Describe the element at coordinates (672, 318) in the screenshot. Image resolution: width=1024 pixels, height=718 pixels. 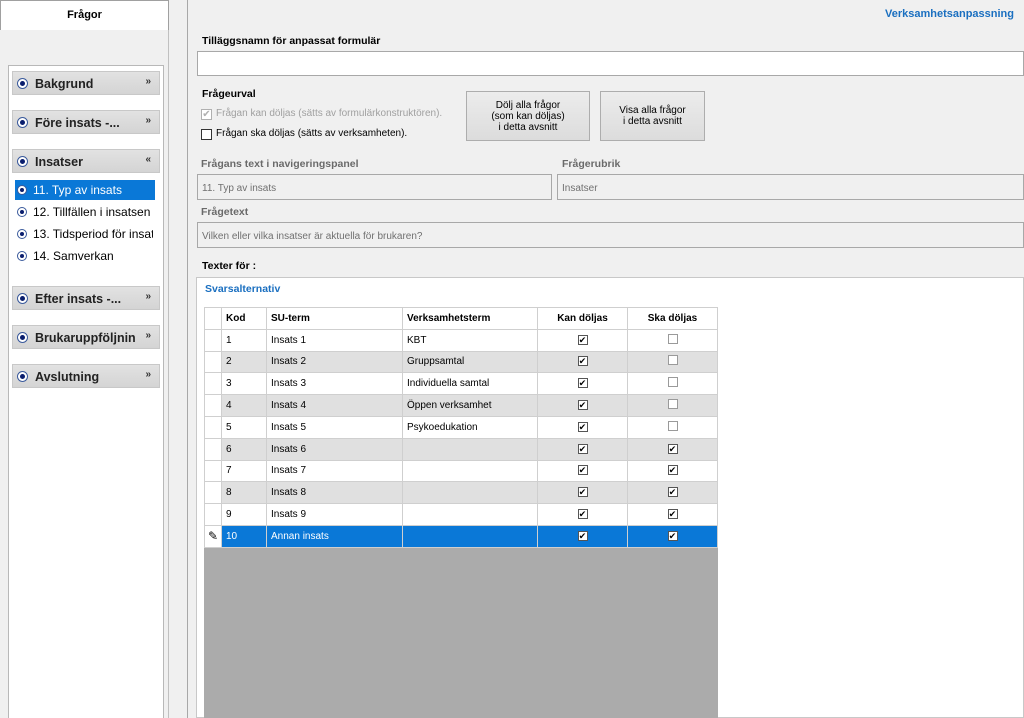
I see `col-header-ska-doljas: Ska döljas` at that location.